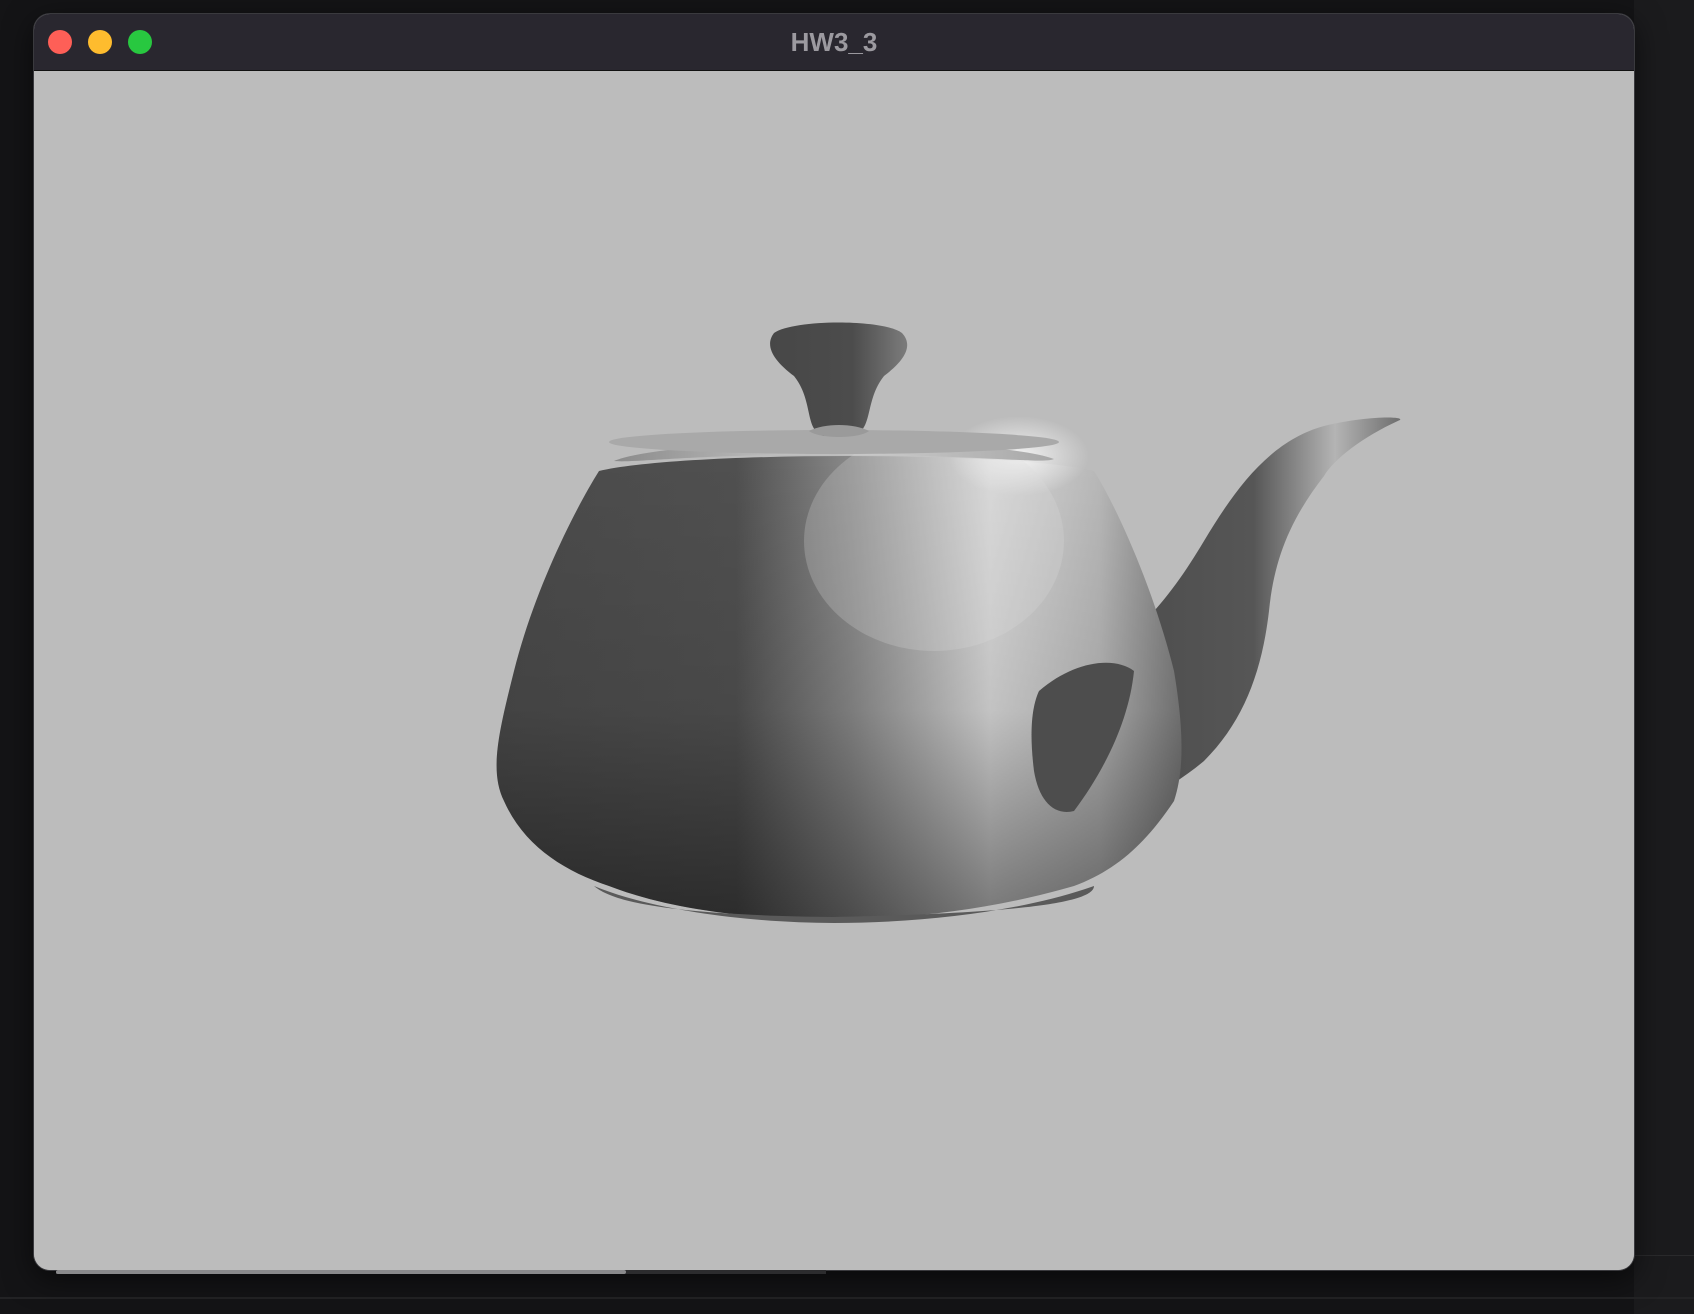 This screenshot has width=1694, height=1314. Describe the element at coordinates (839, 379) in the screenshot. I see `teapot-lid-knob` at that location.